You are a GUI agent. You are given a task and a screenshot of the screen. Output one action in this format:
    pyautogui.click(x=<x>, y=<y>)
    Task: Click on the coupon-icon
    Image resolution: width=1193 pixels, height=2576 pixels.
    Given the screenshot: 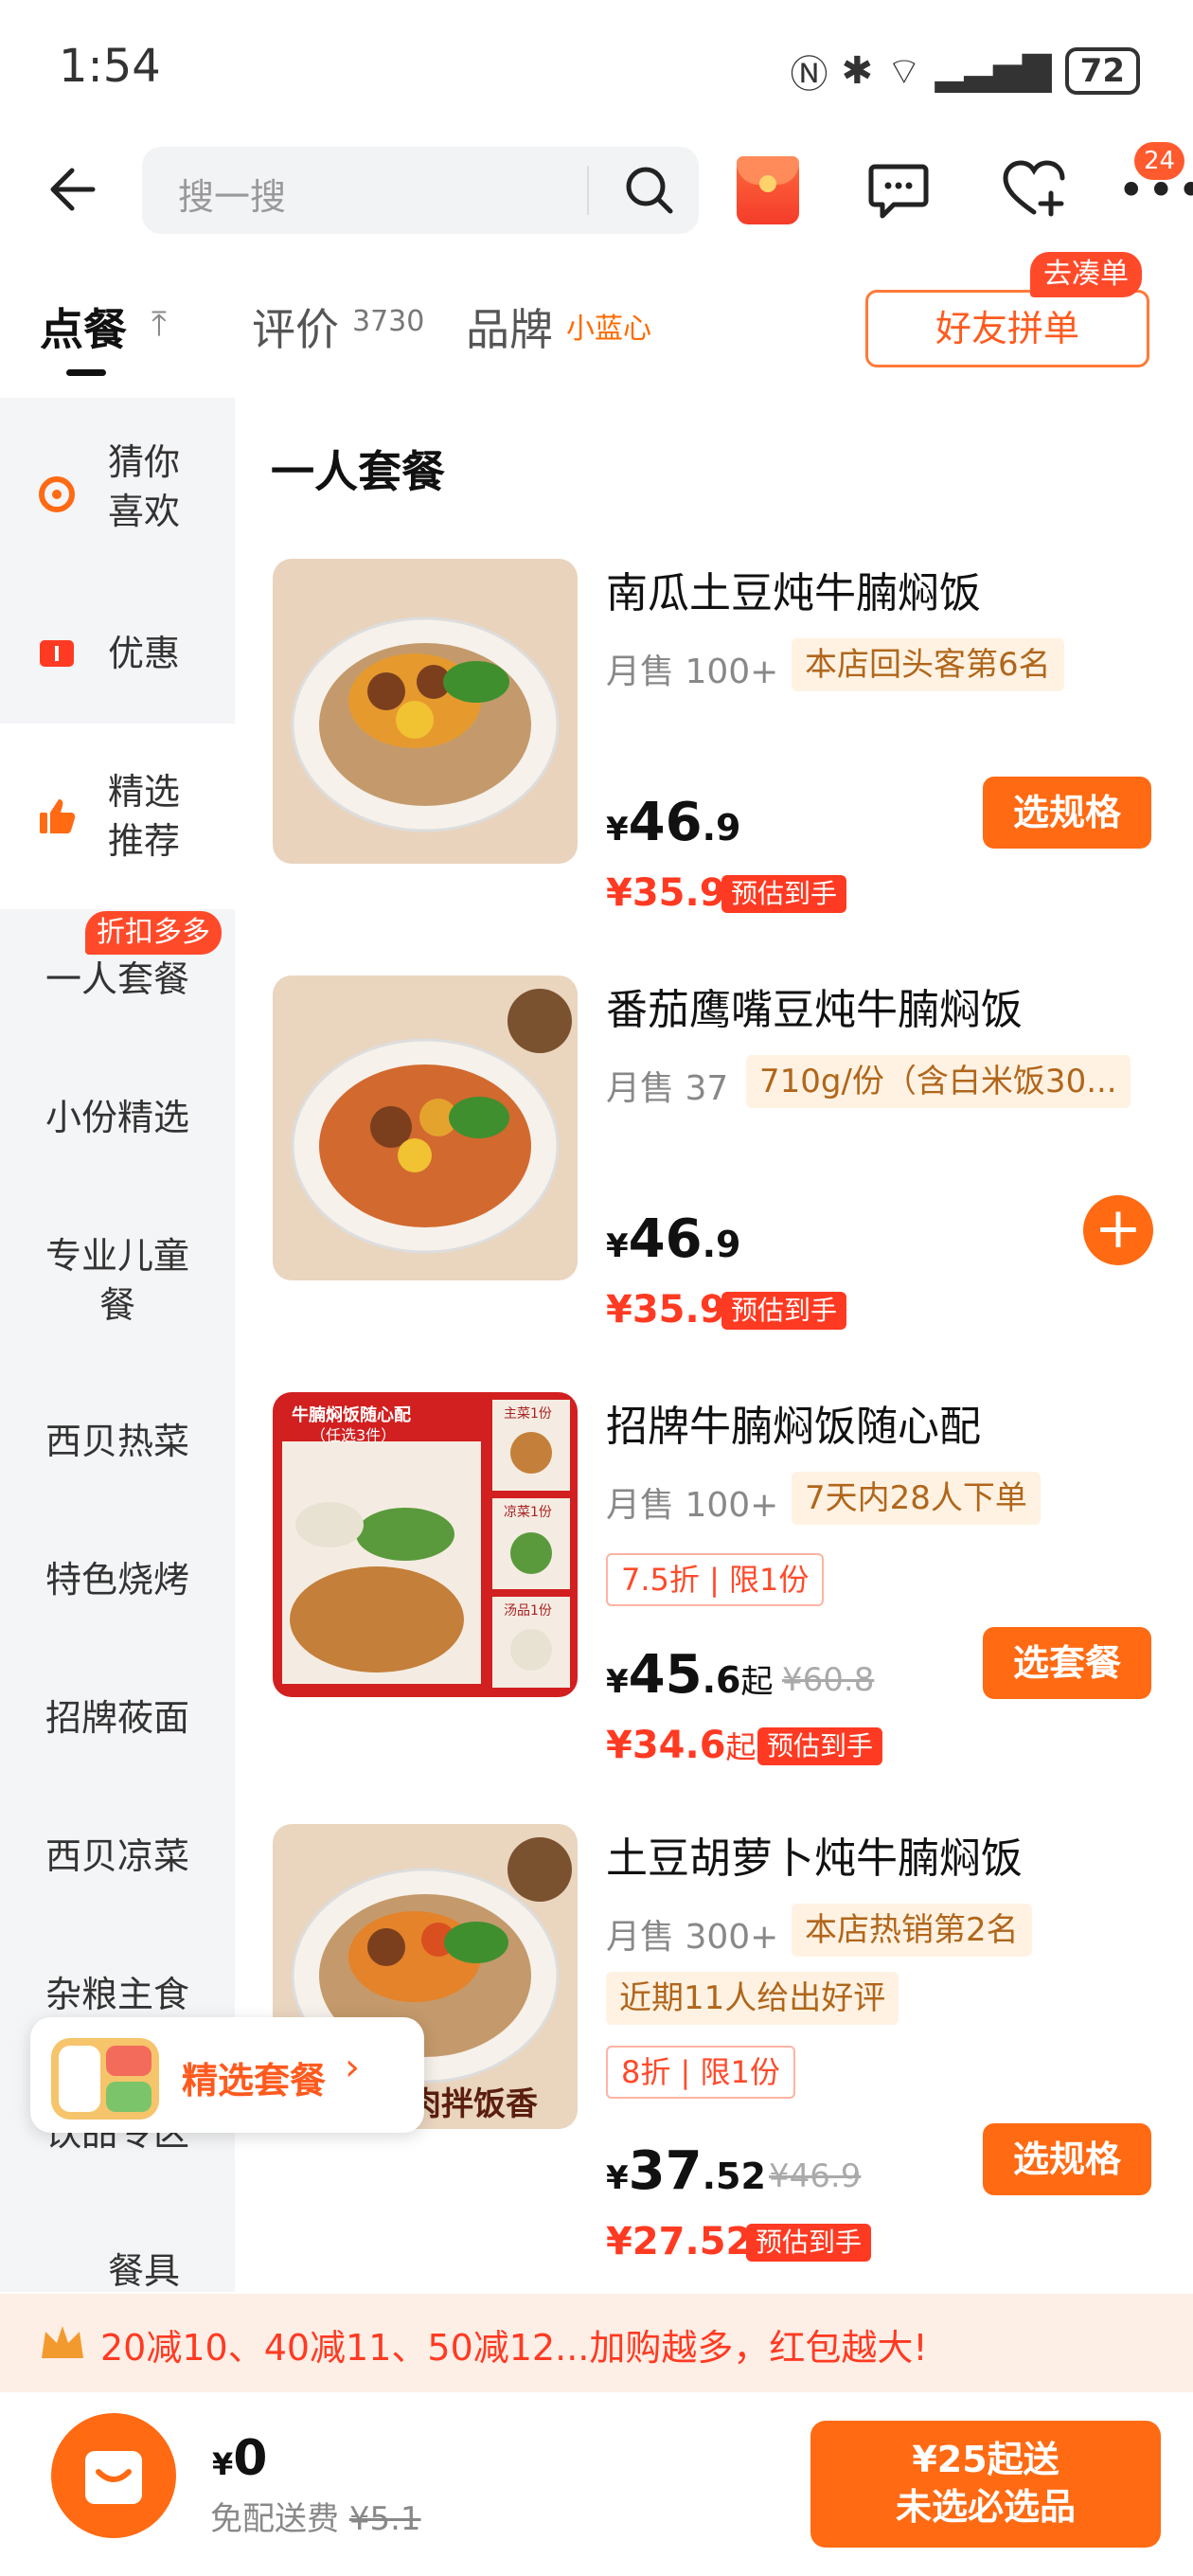 What is the action you would take?
    pyautogui.click(x=57, y=653)
    